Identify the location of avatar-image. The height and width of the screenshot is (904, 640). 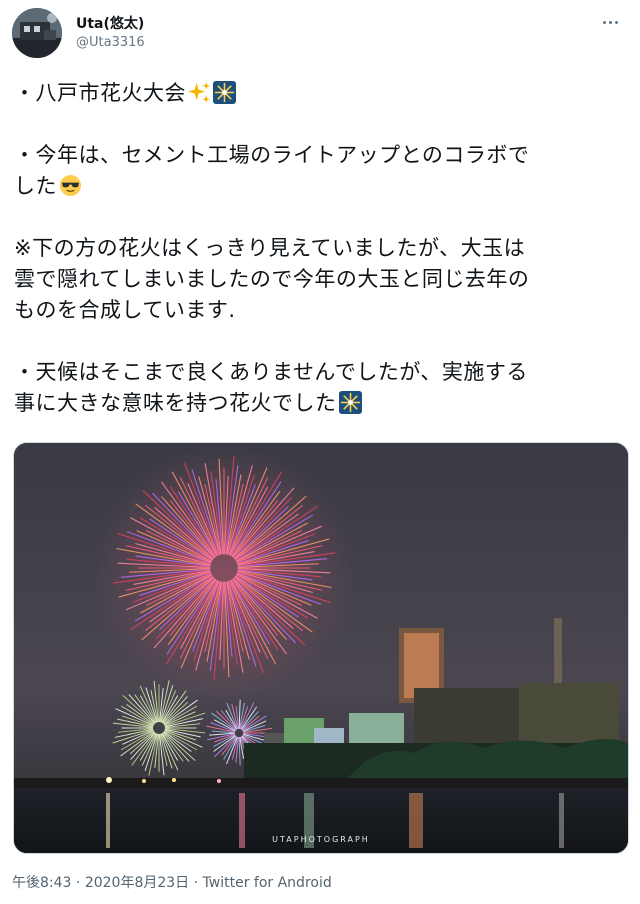
(37, 33).